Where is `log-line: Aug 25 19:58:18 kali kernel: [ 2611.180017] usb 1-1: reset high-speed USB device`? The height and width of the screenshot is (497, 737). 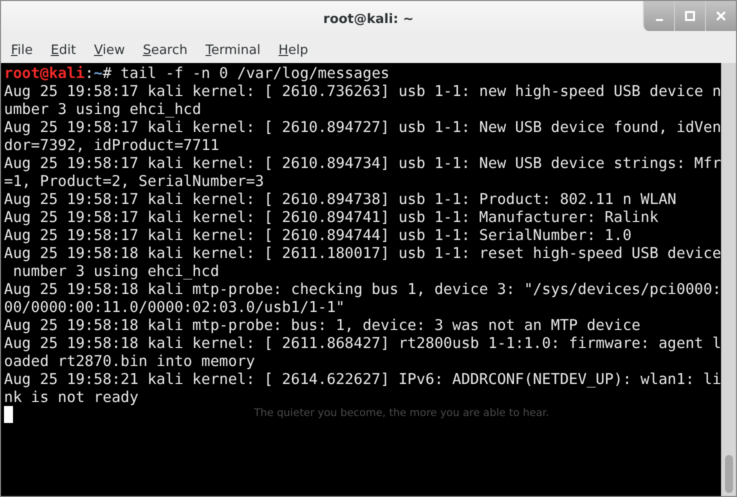 log-line: Aug 25 19:58:18 kali kernel: [ 2611.180017] usb 1-1: reset high-speed USB device is located at coordinates (362, 253).